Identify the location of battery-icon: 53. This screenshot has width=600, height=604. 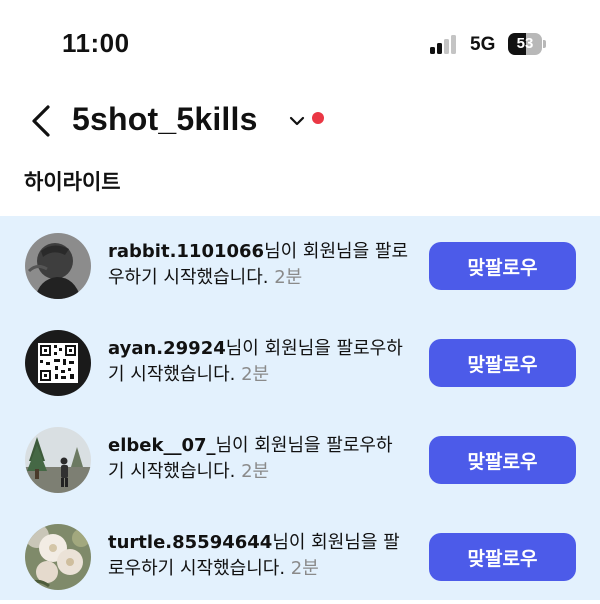
(527, 44).